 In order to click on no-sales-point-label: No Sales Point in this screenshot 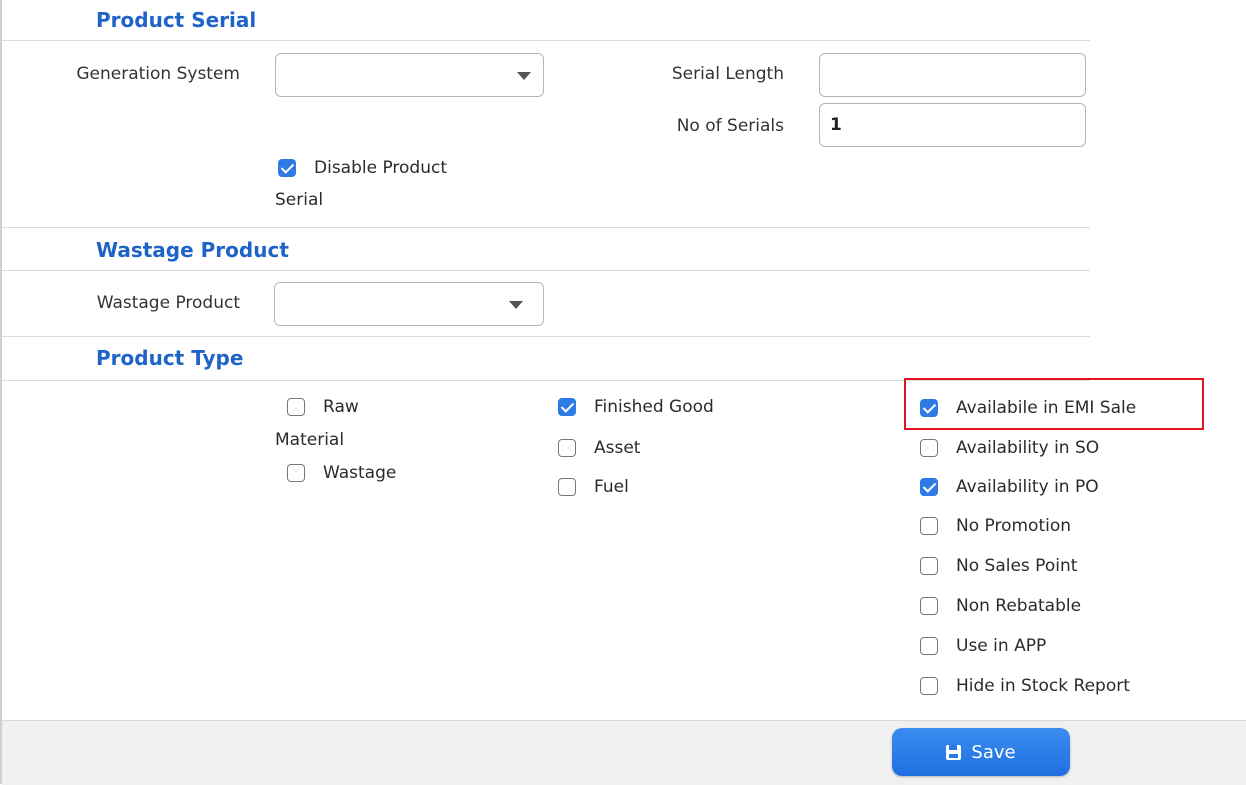, I will do `click(1017, 566)`.